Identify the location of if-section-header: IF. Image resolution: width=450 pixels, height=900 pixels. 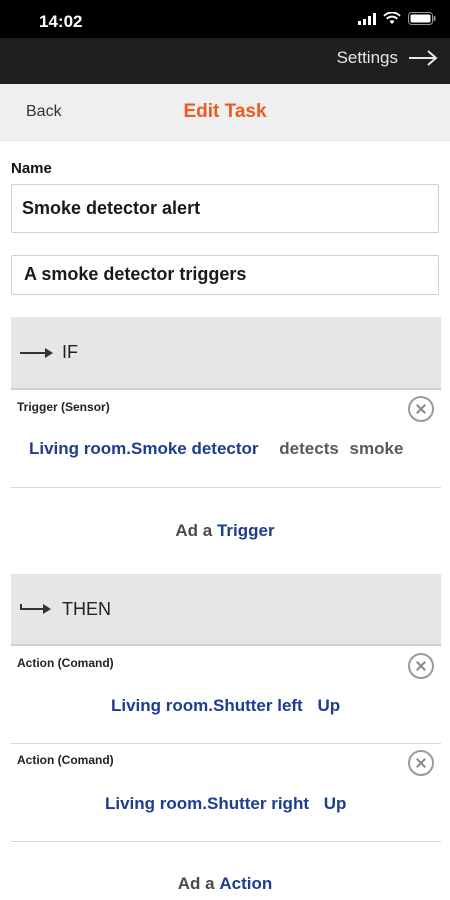
(226, 353).